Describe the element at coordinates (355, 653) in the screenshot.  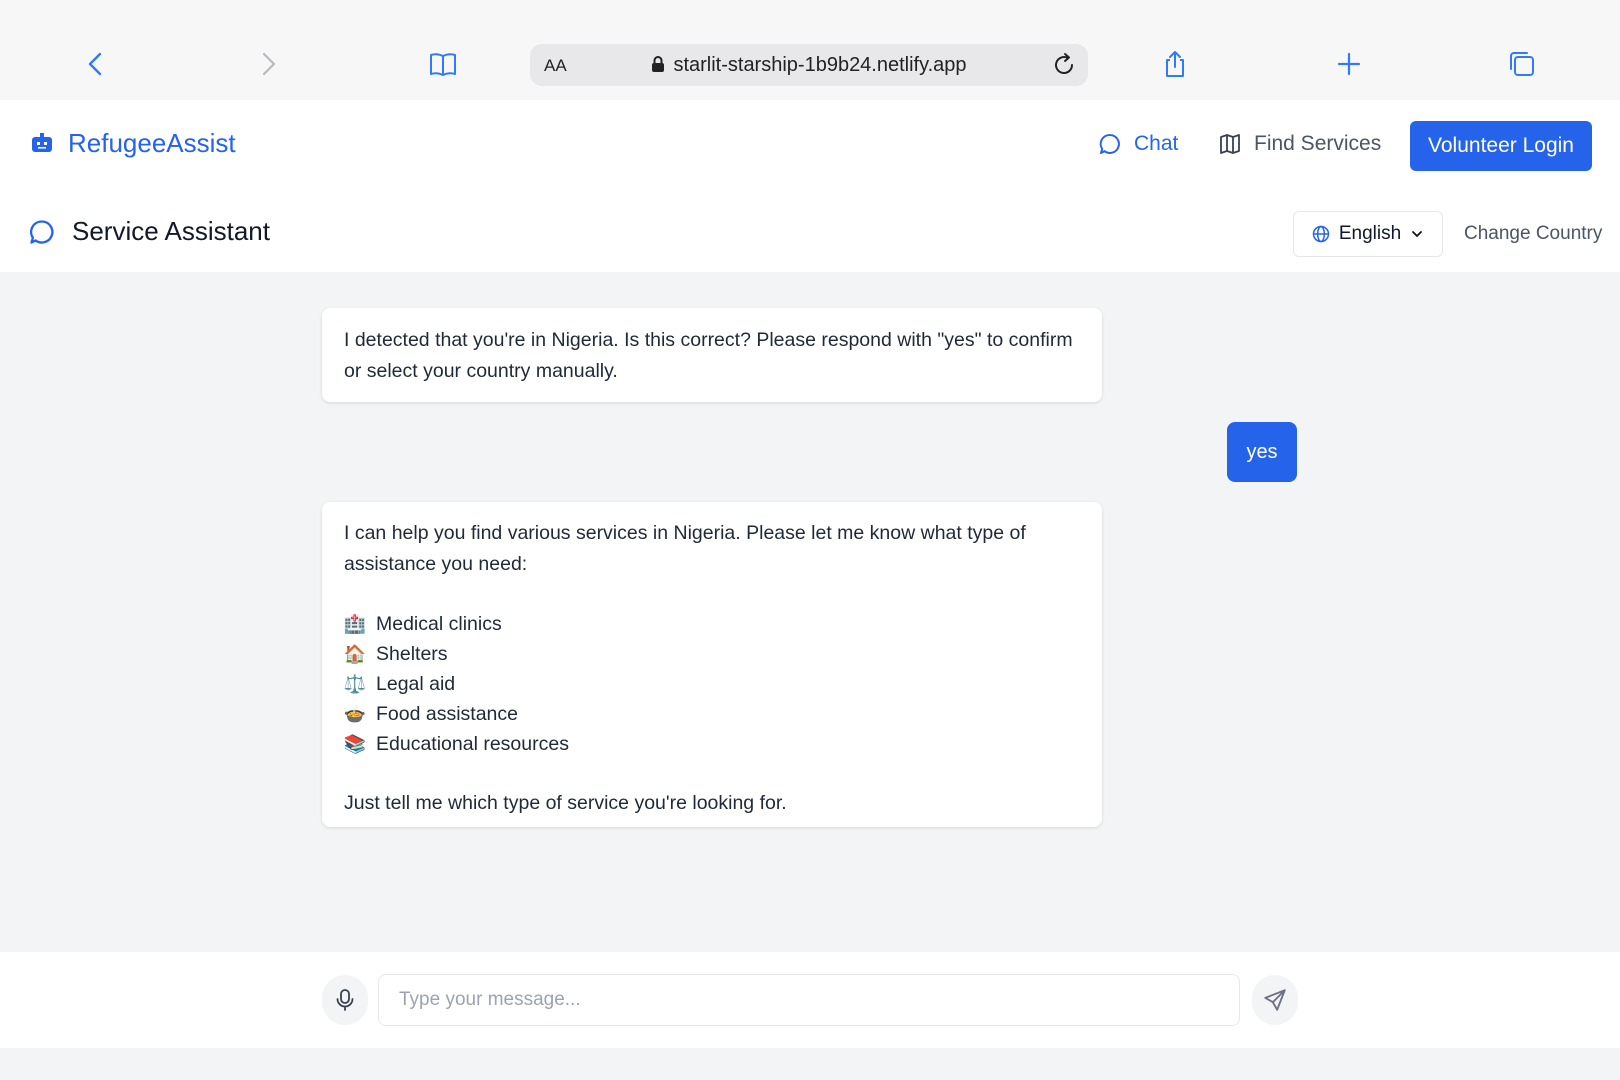
I see `house-emoji-icon: 🏠` at that location.